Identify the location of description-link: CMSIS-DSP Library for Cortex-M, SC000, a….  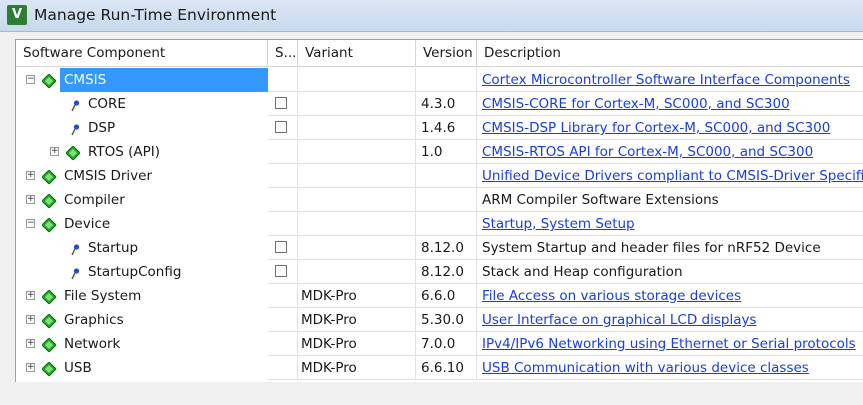
(656, 128).